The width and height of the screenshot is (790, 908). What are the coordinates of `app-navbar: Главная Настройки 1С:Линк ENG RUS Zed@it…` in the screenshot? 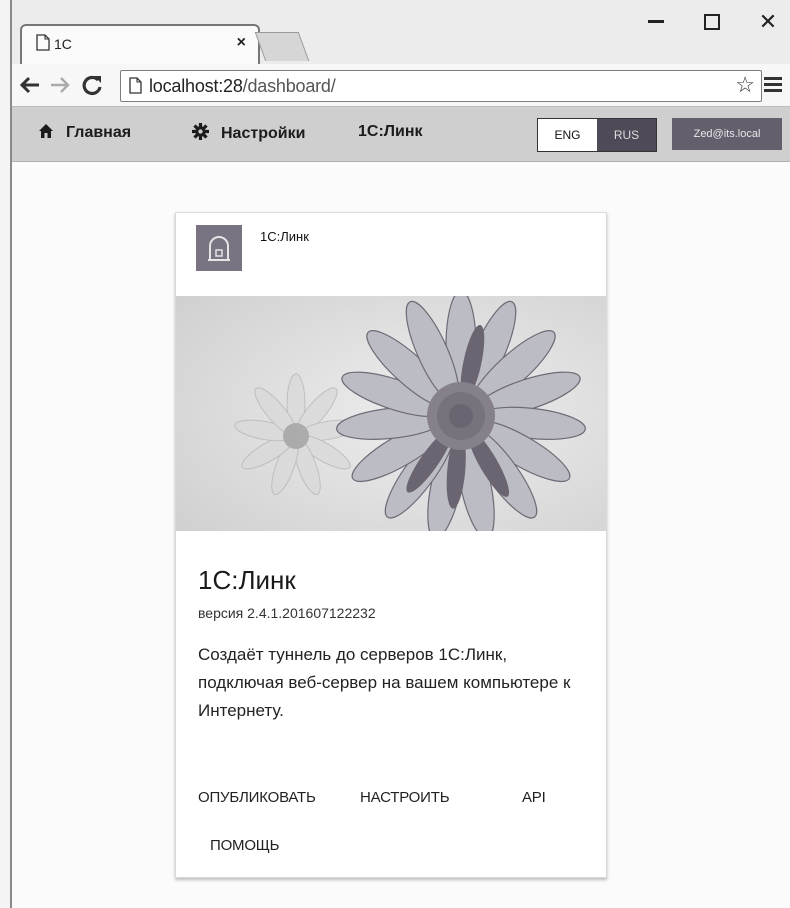 It's located at (401, 134).